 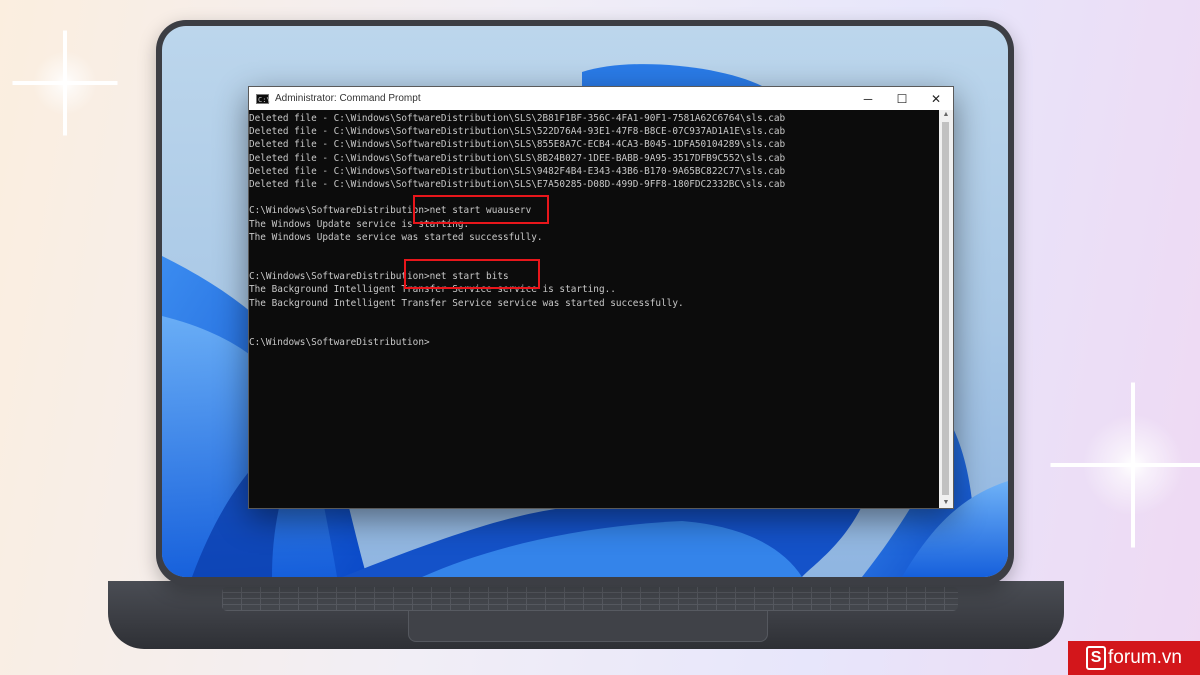 I want to click on scroll-up-icon: ▲, so click(x=946, y=115).